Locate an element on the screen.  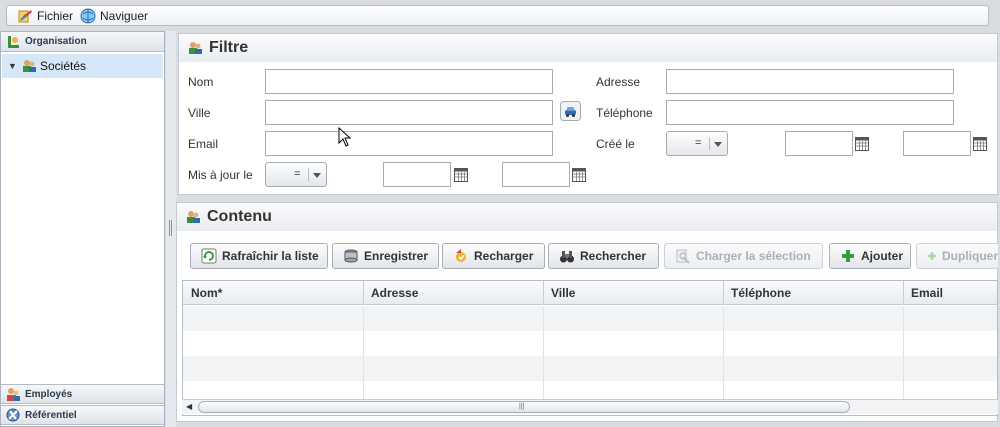
accordion-referentiel-label: Référentiel is located at coordinates (51, 415).